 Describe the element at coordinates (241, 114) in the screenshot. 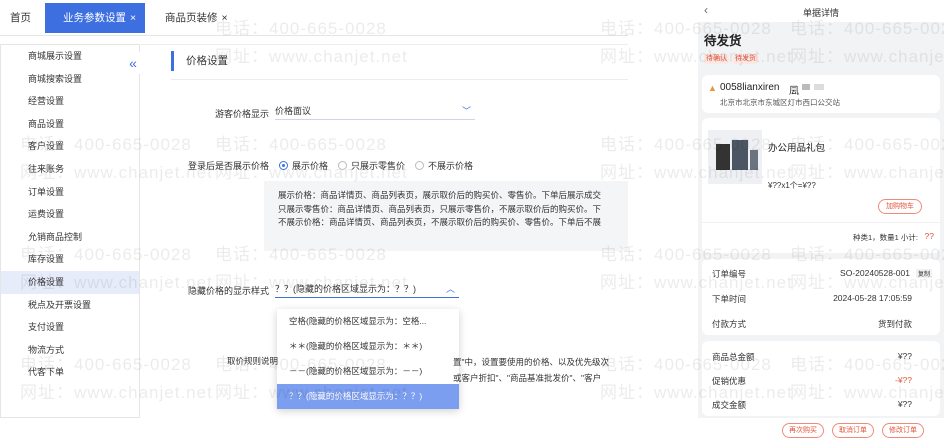

I see `guest-price-label: 游客价格显示` at that location.